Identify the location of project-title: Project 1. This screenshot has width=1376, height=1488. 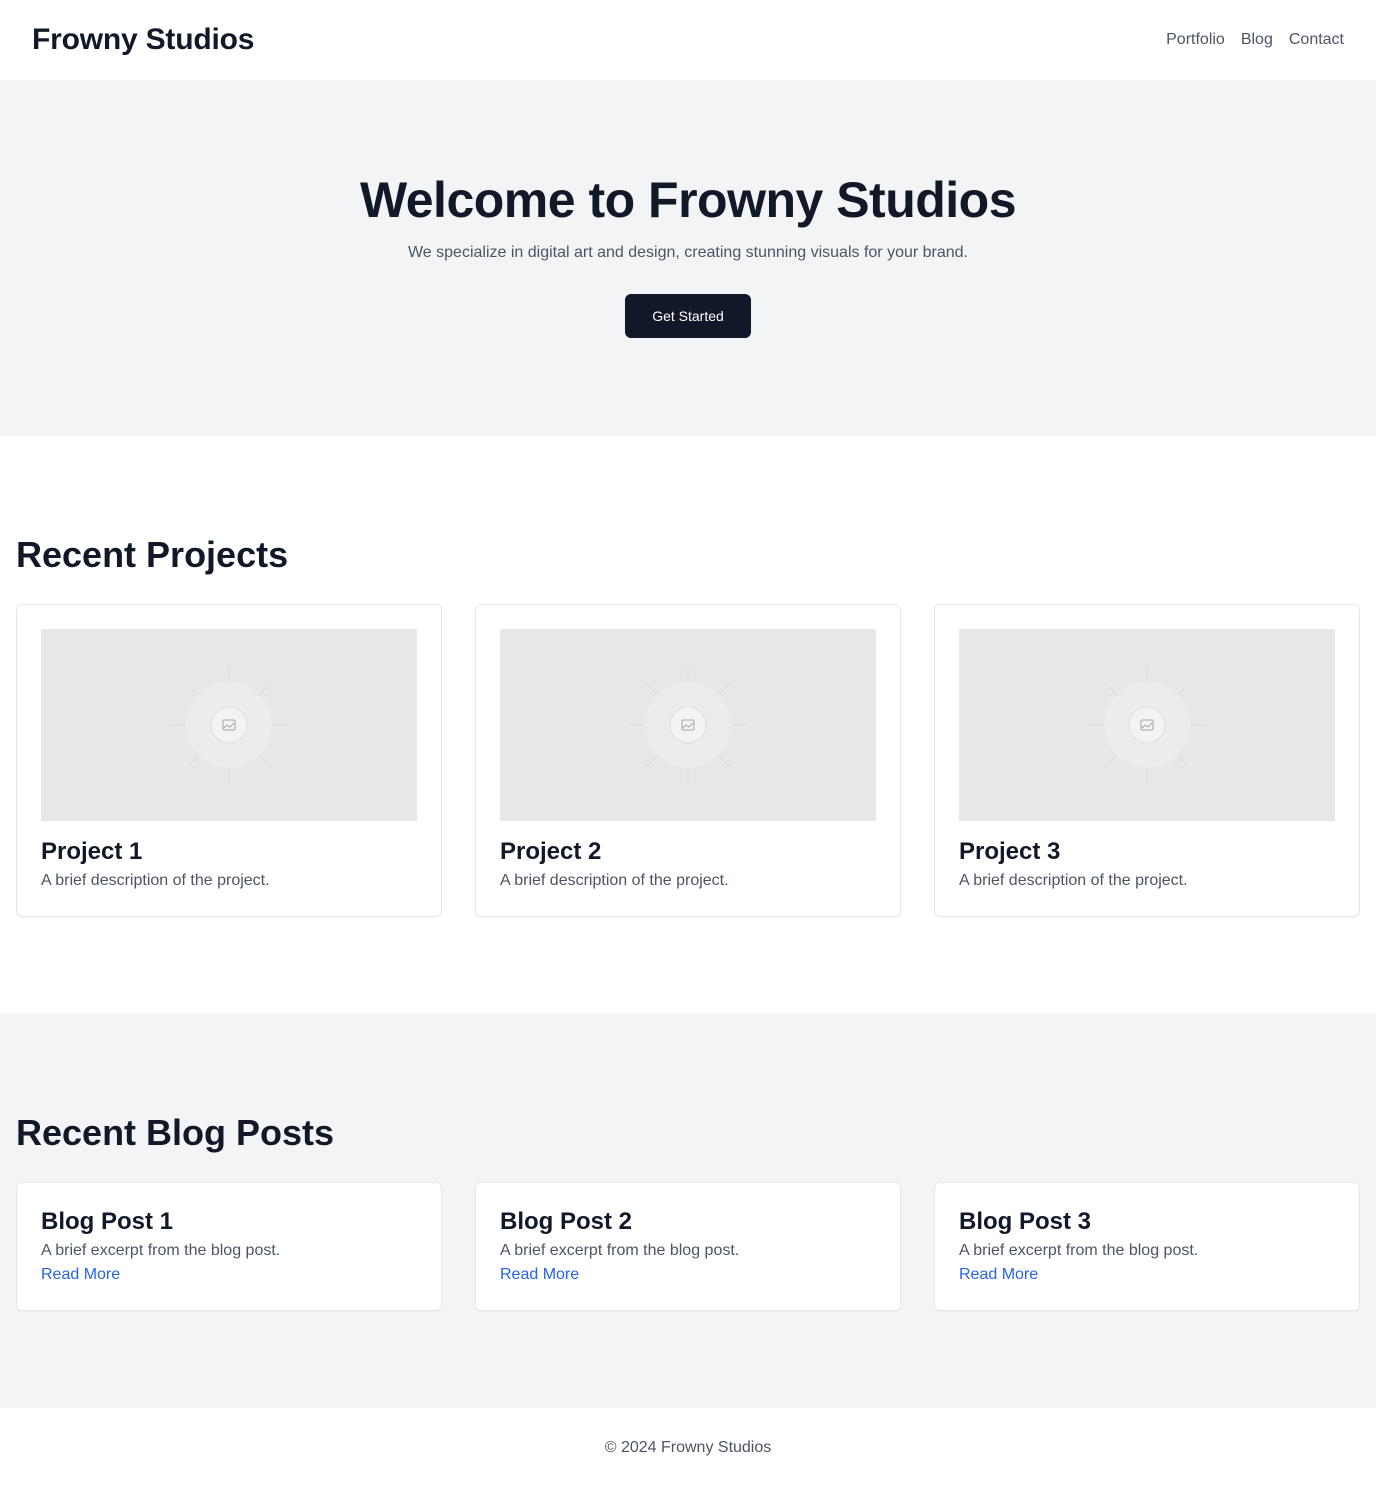
(92, 851).